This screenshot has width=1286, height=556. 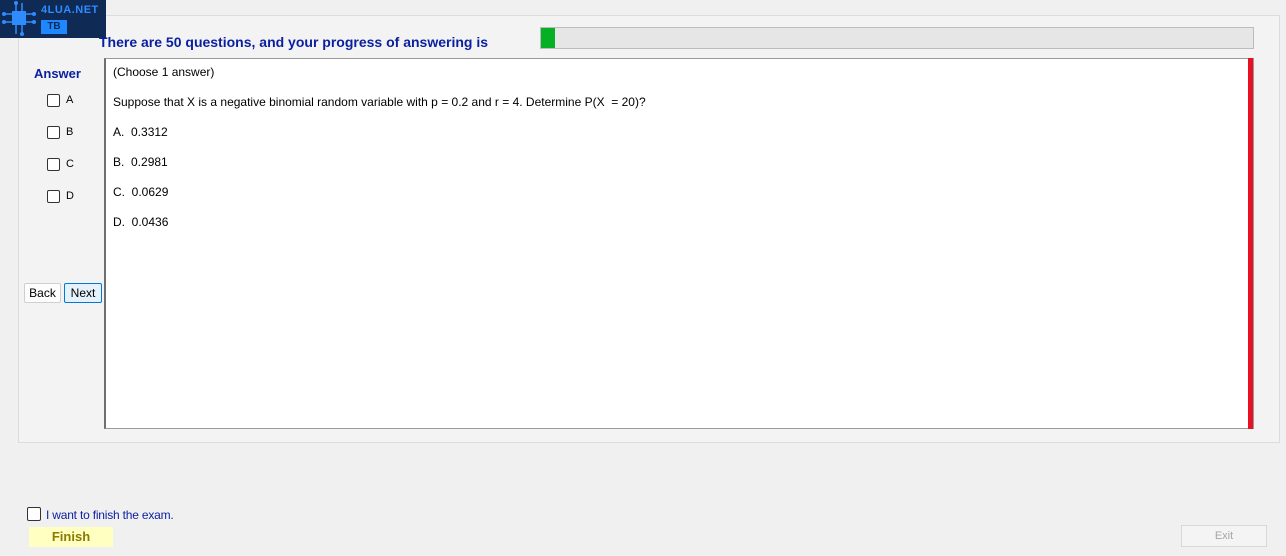 What do you see at coordinates (53, 196) in the screenshot?
I see `checkbox-d` at bounding box center [53, 196].